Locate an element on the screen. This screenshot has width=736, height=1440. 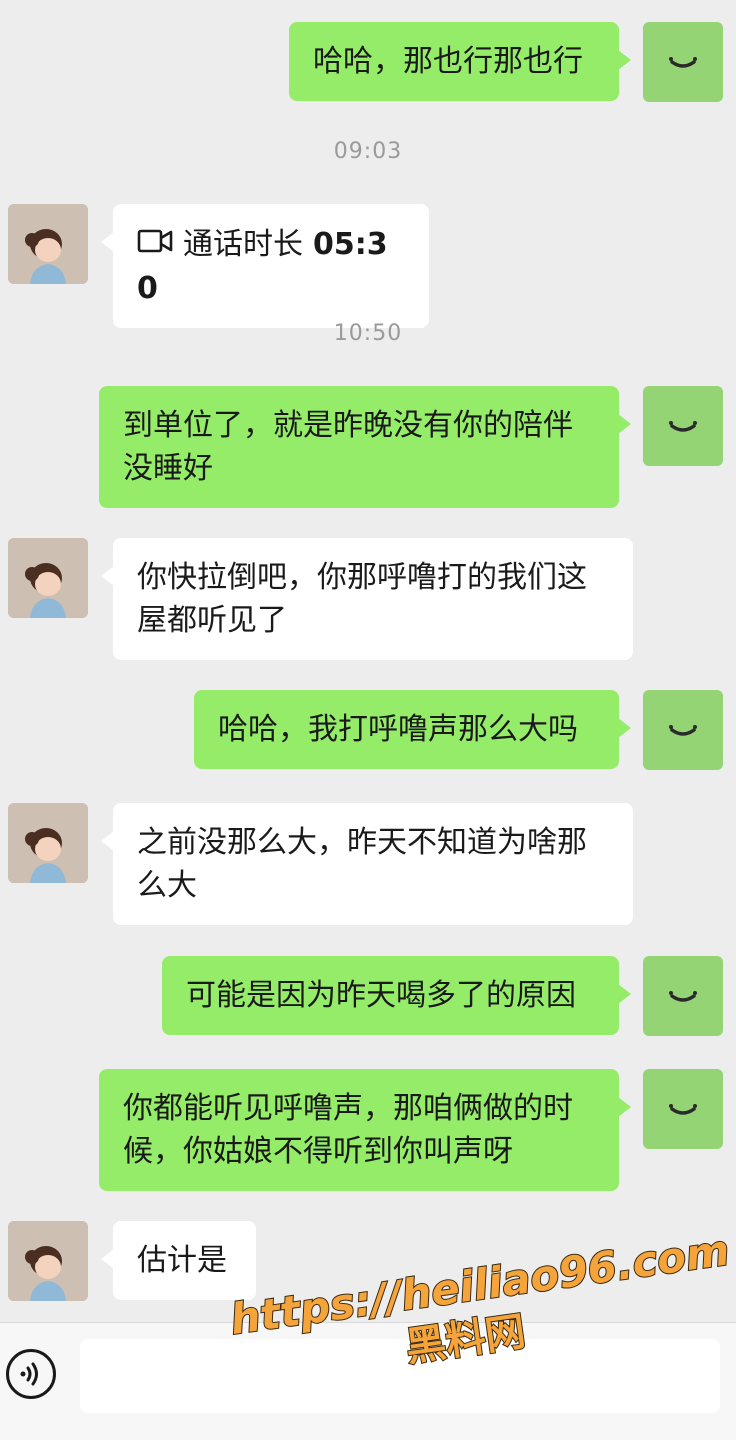
peer-message-bubble: 估计是 is located at coordinates (178, 1260).